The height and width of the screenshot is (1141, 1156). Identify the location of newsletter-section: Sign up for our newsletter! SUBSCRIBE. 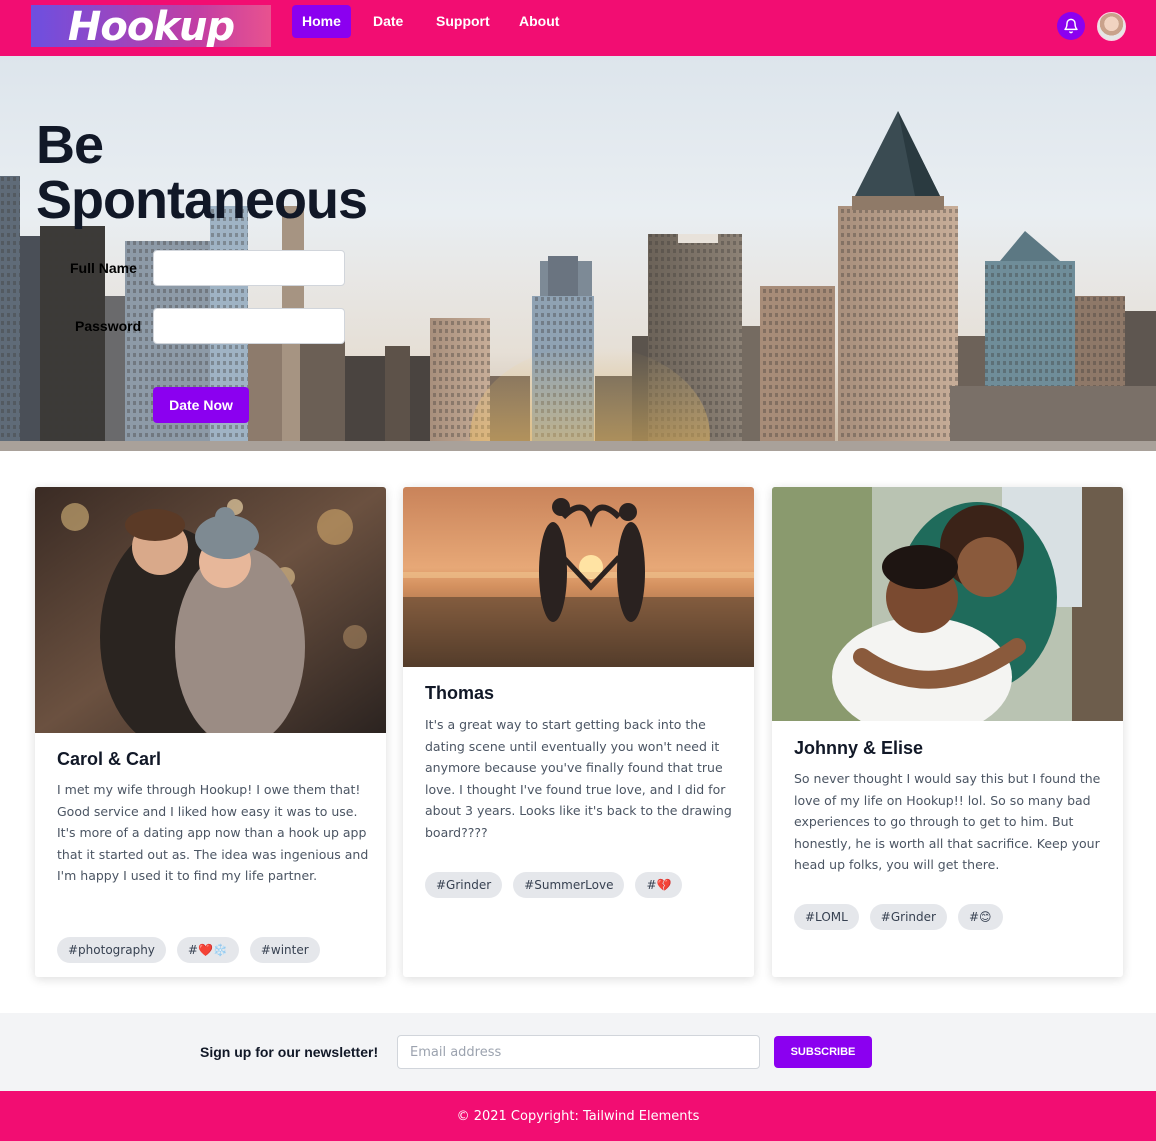
(578, 1052).